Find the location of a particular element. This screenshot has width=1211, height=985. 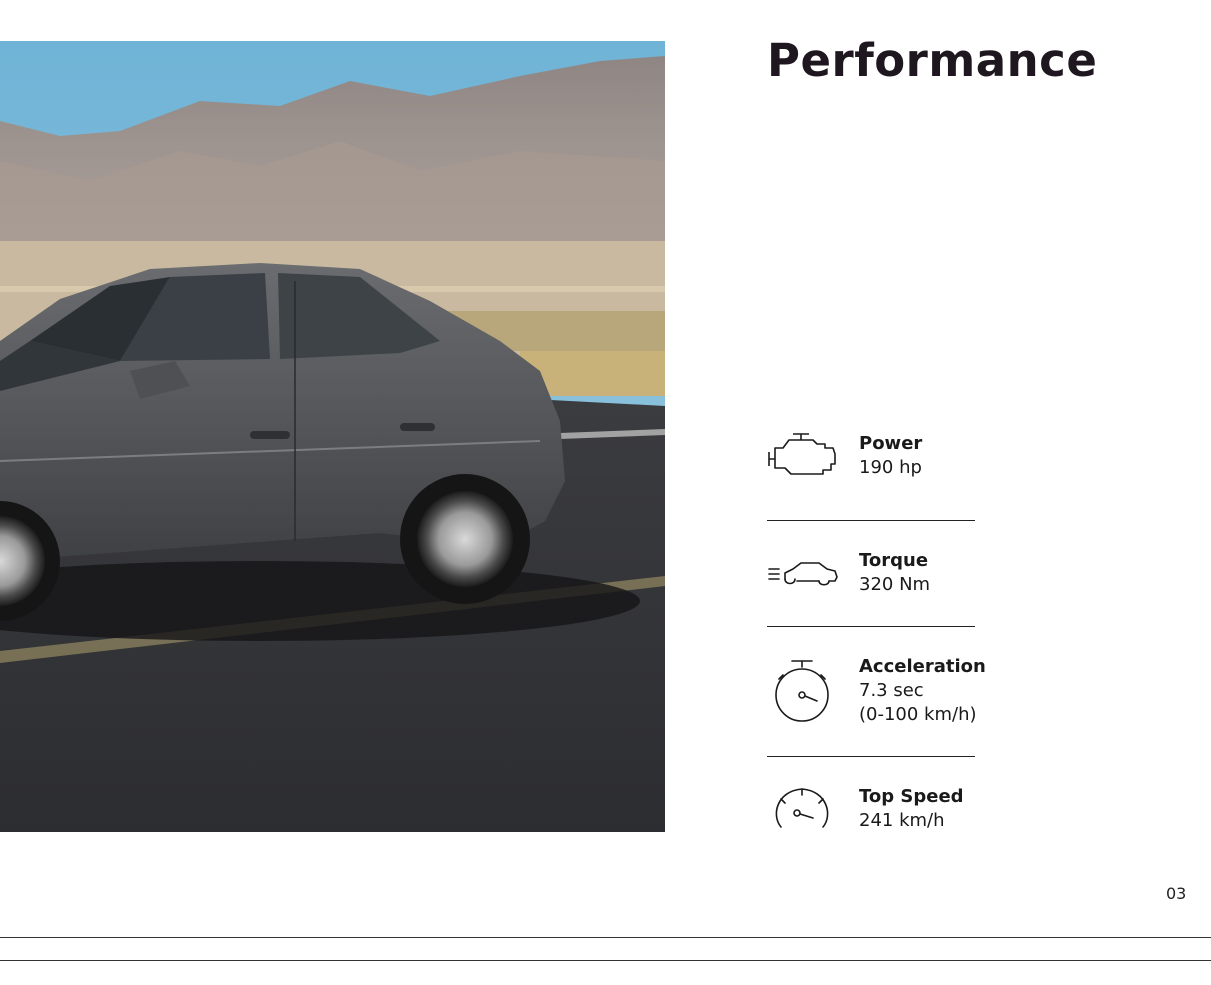

spec-value: 241 km/h is located at coordinates (902, 820).